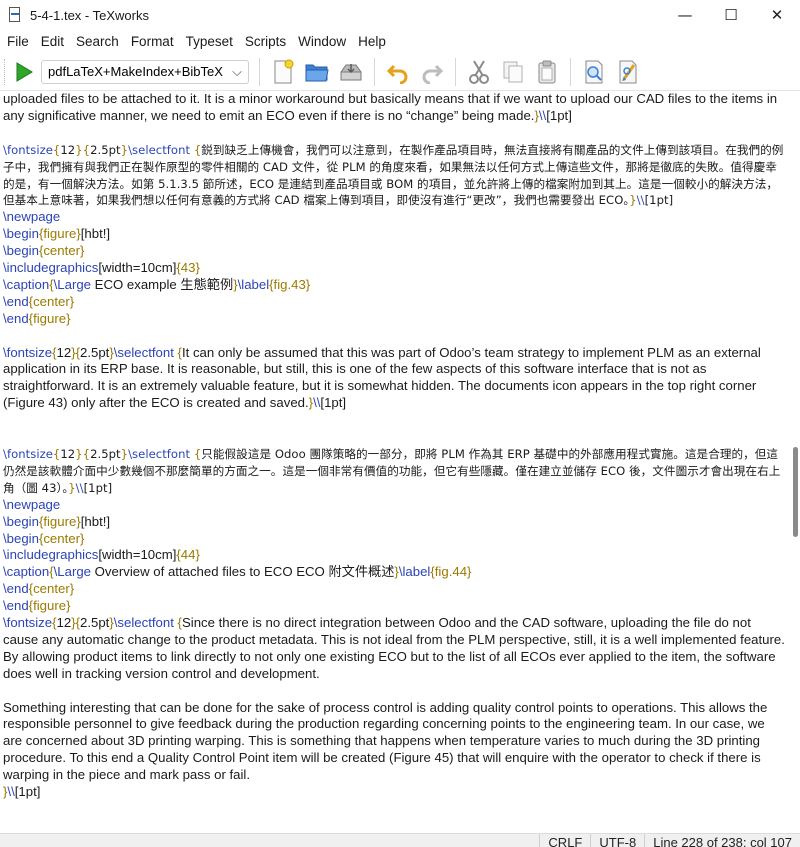 The width and height of the screenshot is (800, 847). What do you see at coordinates (152, 41) in the screenshot?
I see `menu-format: Format` at bounding box center [152, 41].